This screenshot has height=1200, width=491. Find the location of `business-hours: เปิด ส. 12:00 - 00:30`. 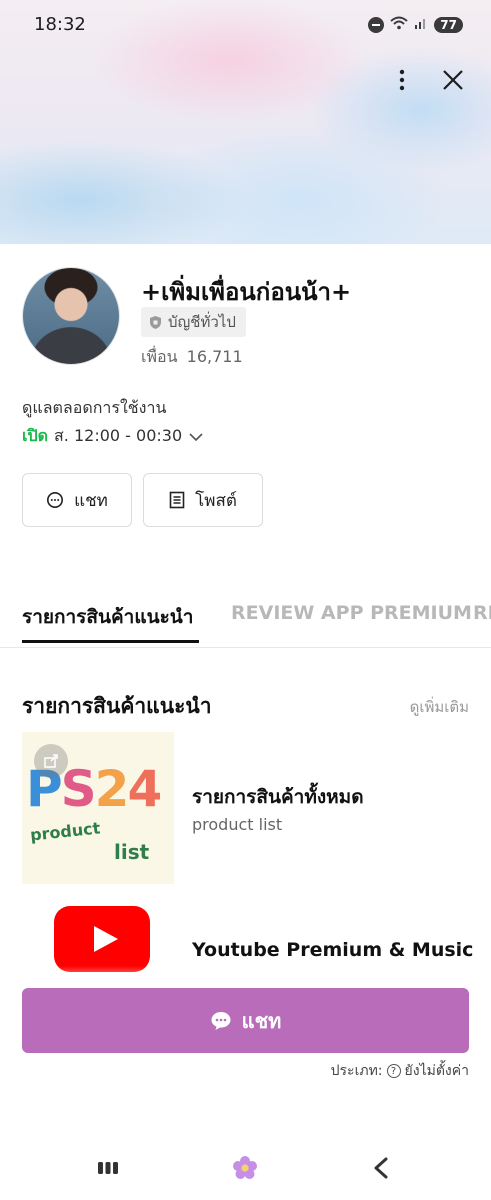

business-hours: เปิด ส. 12:00 - 00:30 is located at coordinates (113, 436).